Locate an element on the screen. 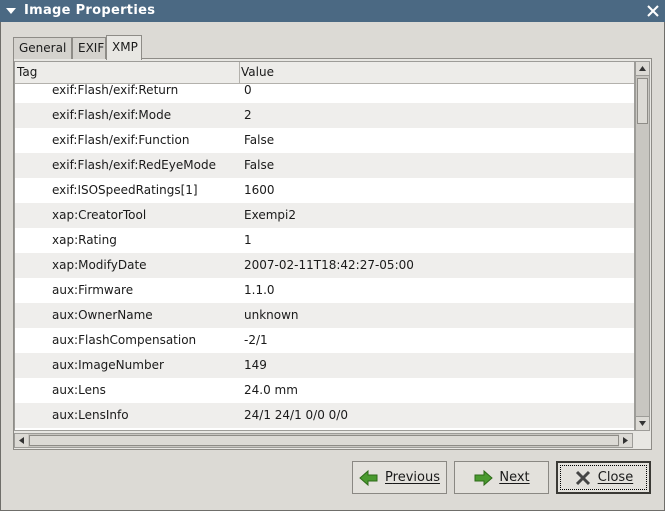 This screenshot has width=665, height=511. column-header-tag: Tag is located at coordinates (128, 72).